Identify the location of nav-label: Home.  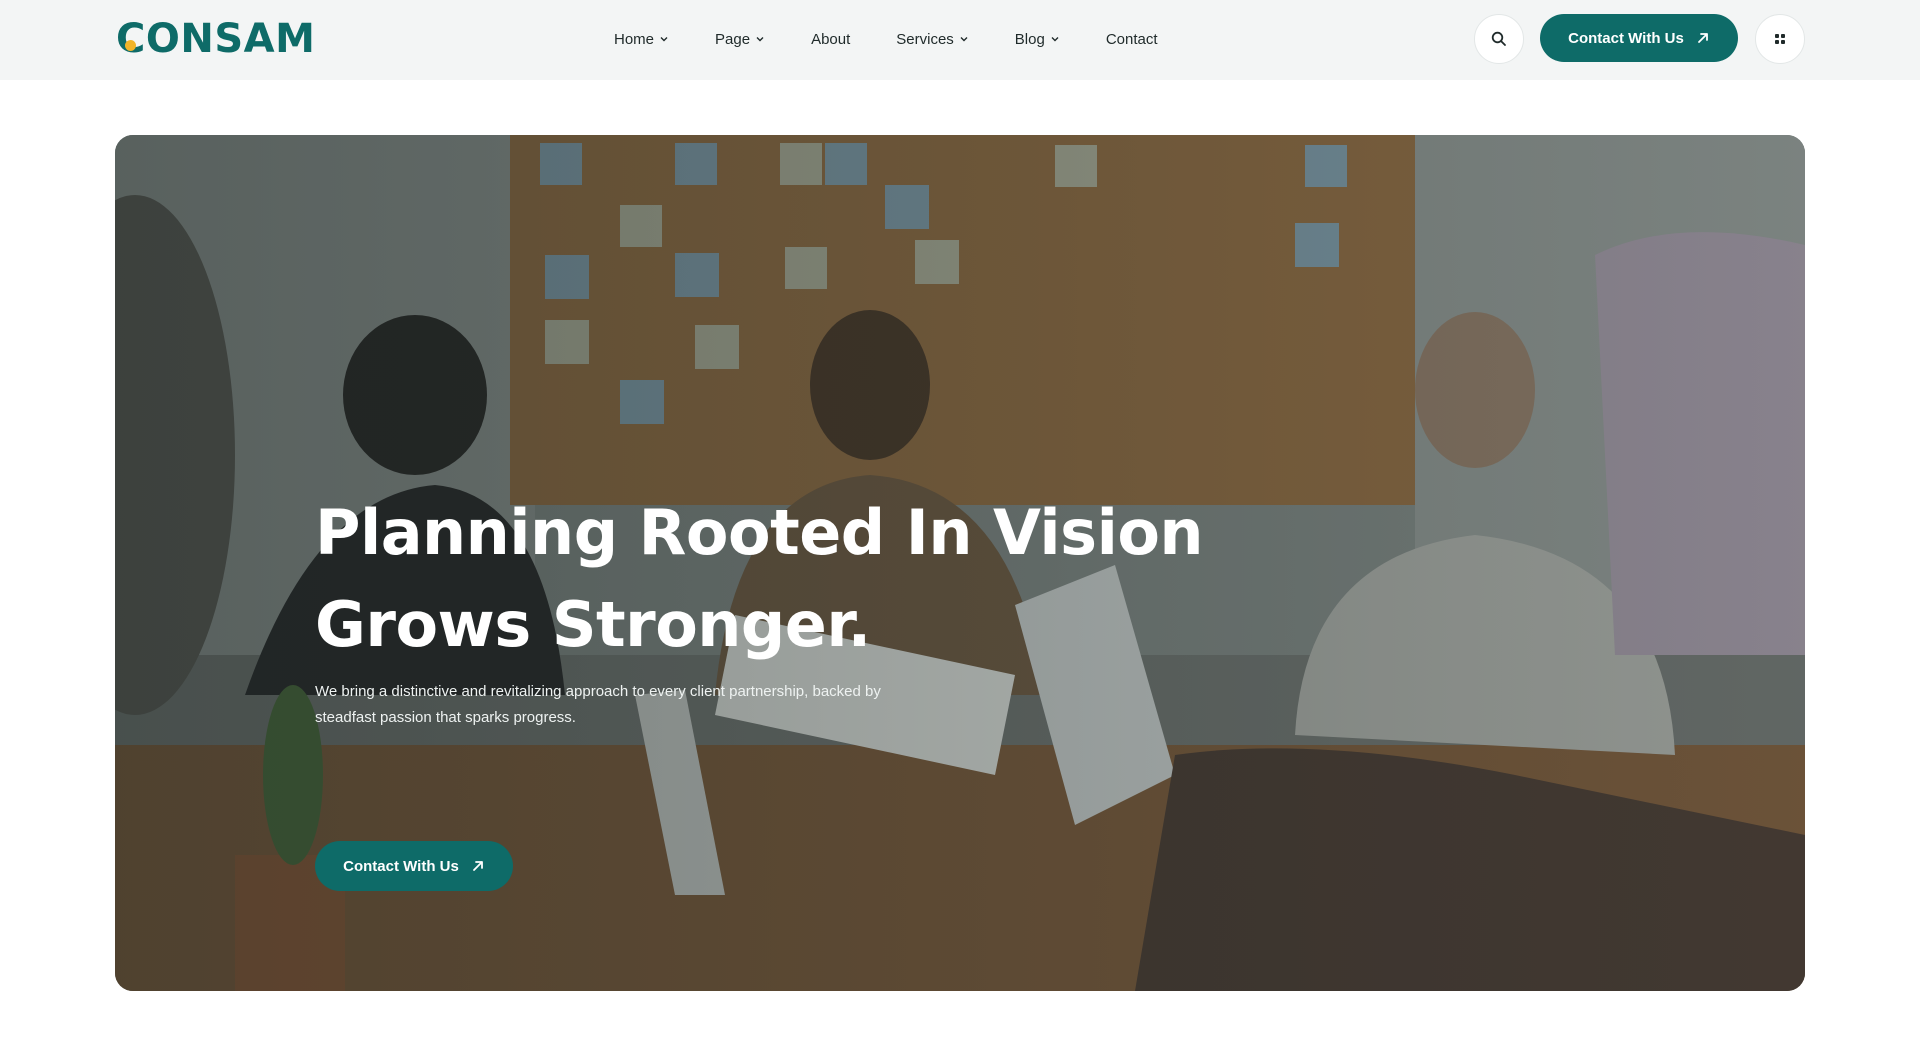
(634, 39).